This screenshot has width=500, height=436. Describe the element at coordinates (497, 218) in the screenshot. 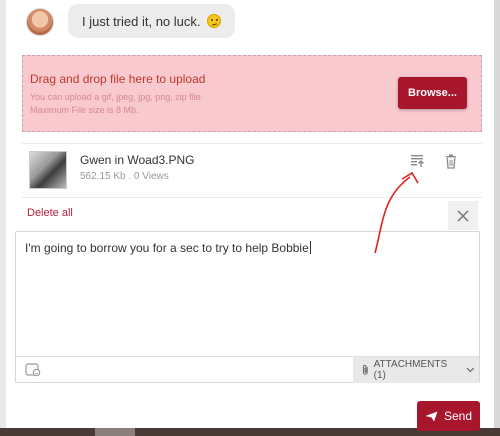

I see `scrollbar-track` at that location.